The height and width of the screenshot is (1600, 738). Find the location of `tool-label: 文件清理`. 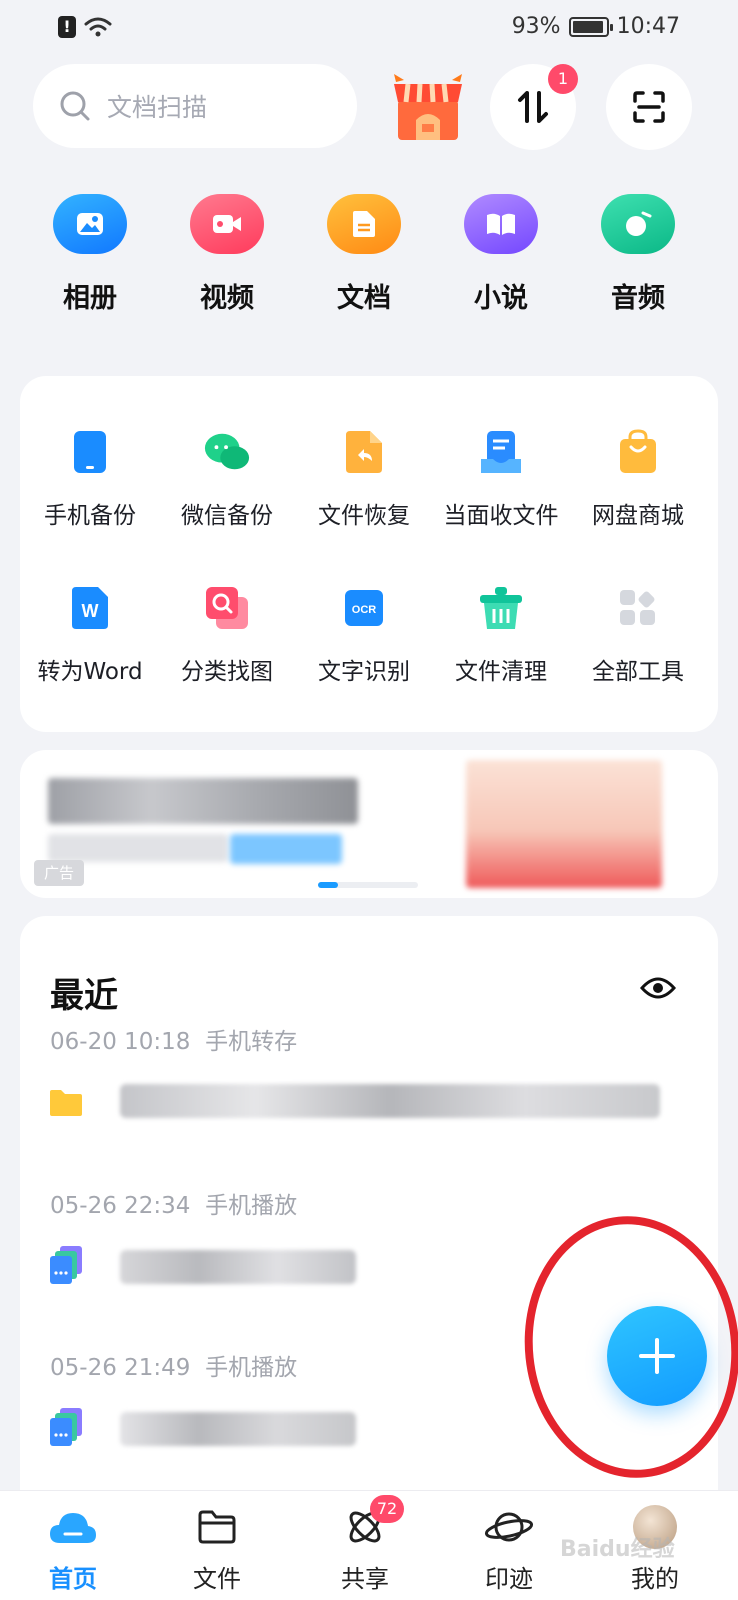

tool-label: 文件清理 is located at coordinates (501, 672).